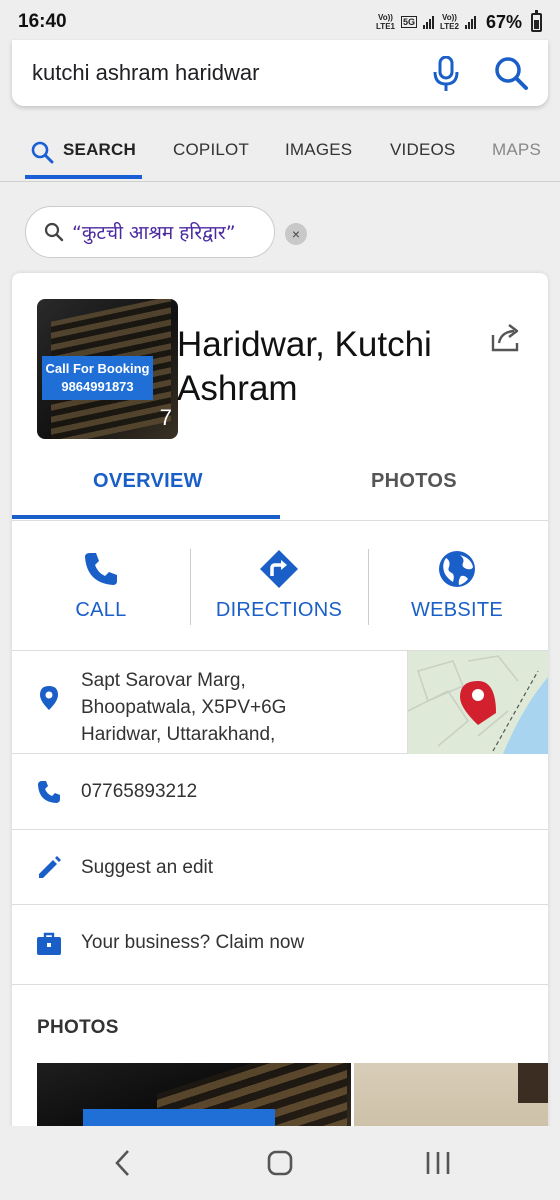  What do you see at coordinates (290, 73) in the screenshot?
I see `search-input: kutchi ashram haridwar` at bounding box center [290, 73].